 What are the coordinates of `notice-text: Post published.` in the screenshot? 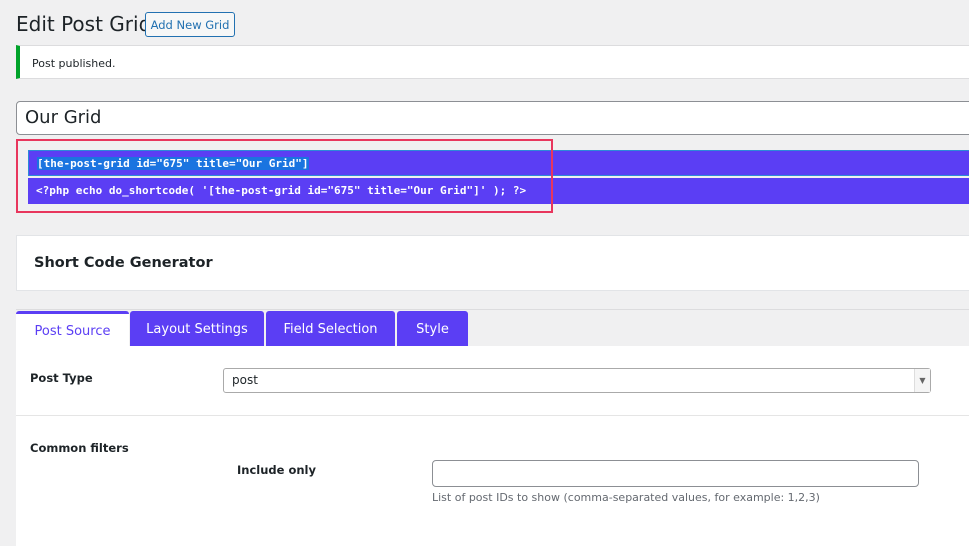 It's located at (74, 63).